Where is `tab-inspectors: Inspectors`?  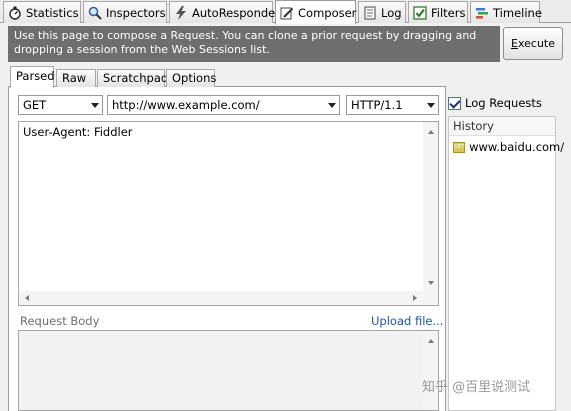 tab-inspectors: Inspectors is located at coordinates (125, 12).